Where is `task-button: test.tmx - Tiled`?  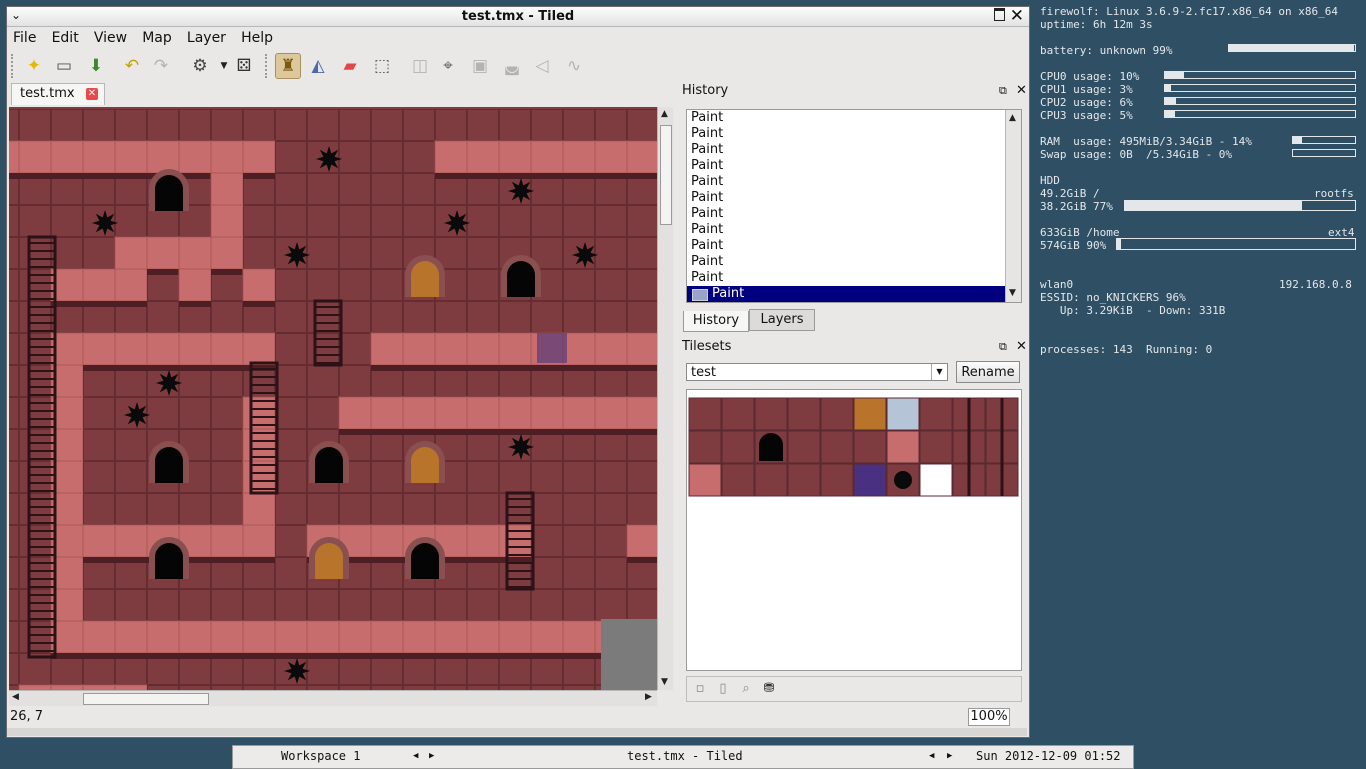
task-button: test.tmx - Tiled is located at coordinates (685, 756).